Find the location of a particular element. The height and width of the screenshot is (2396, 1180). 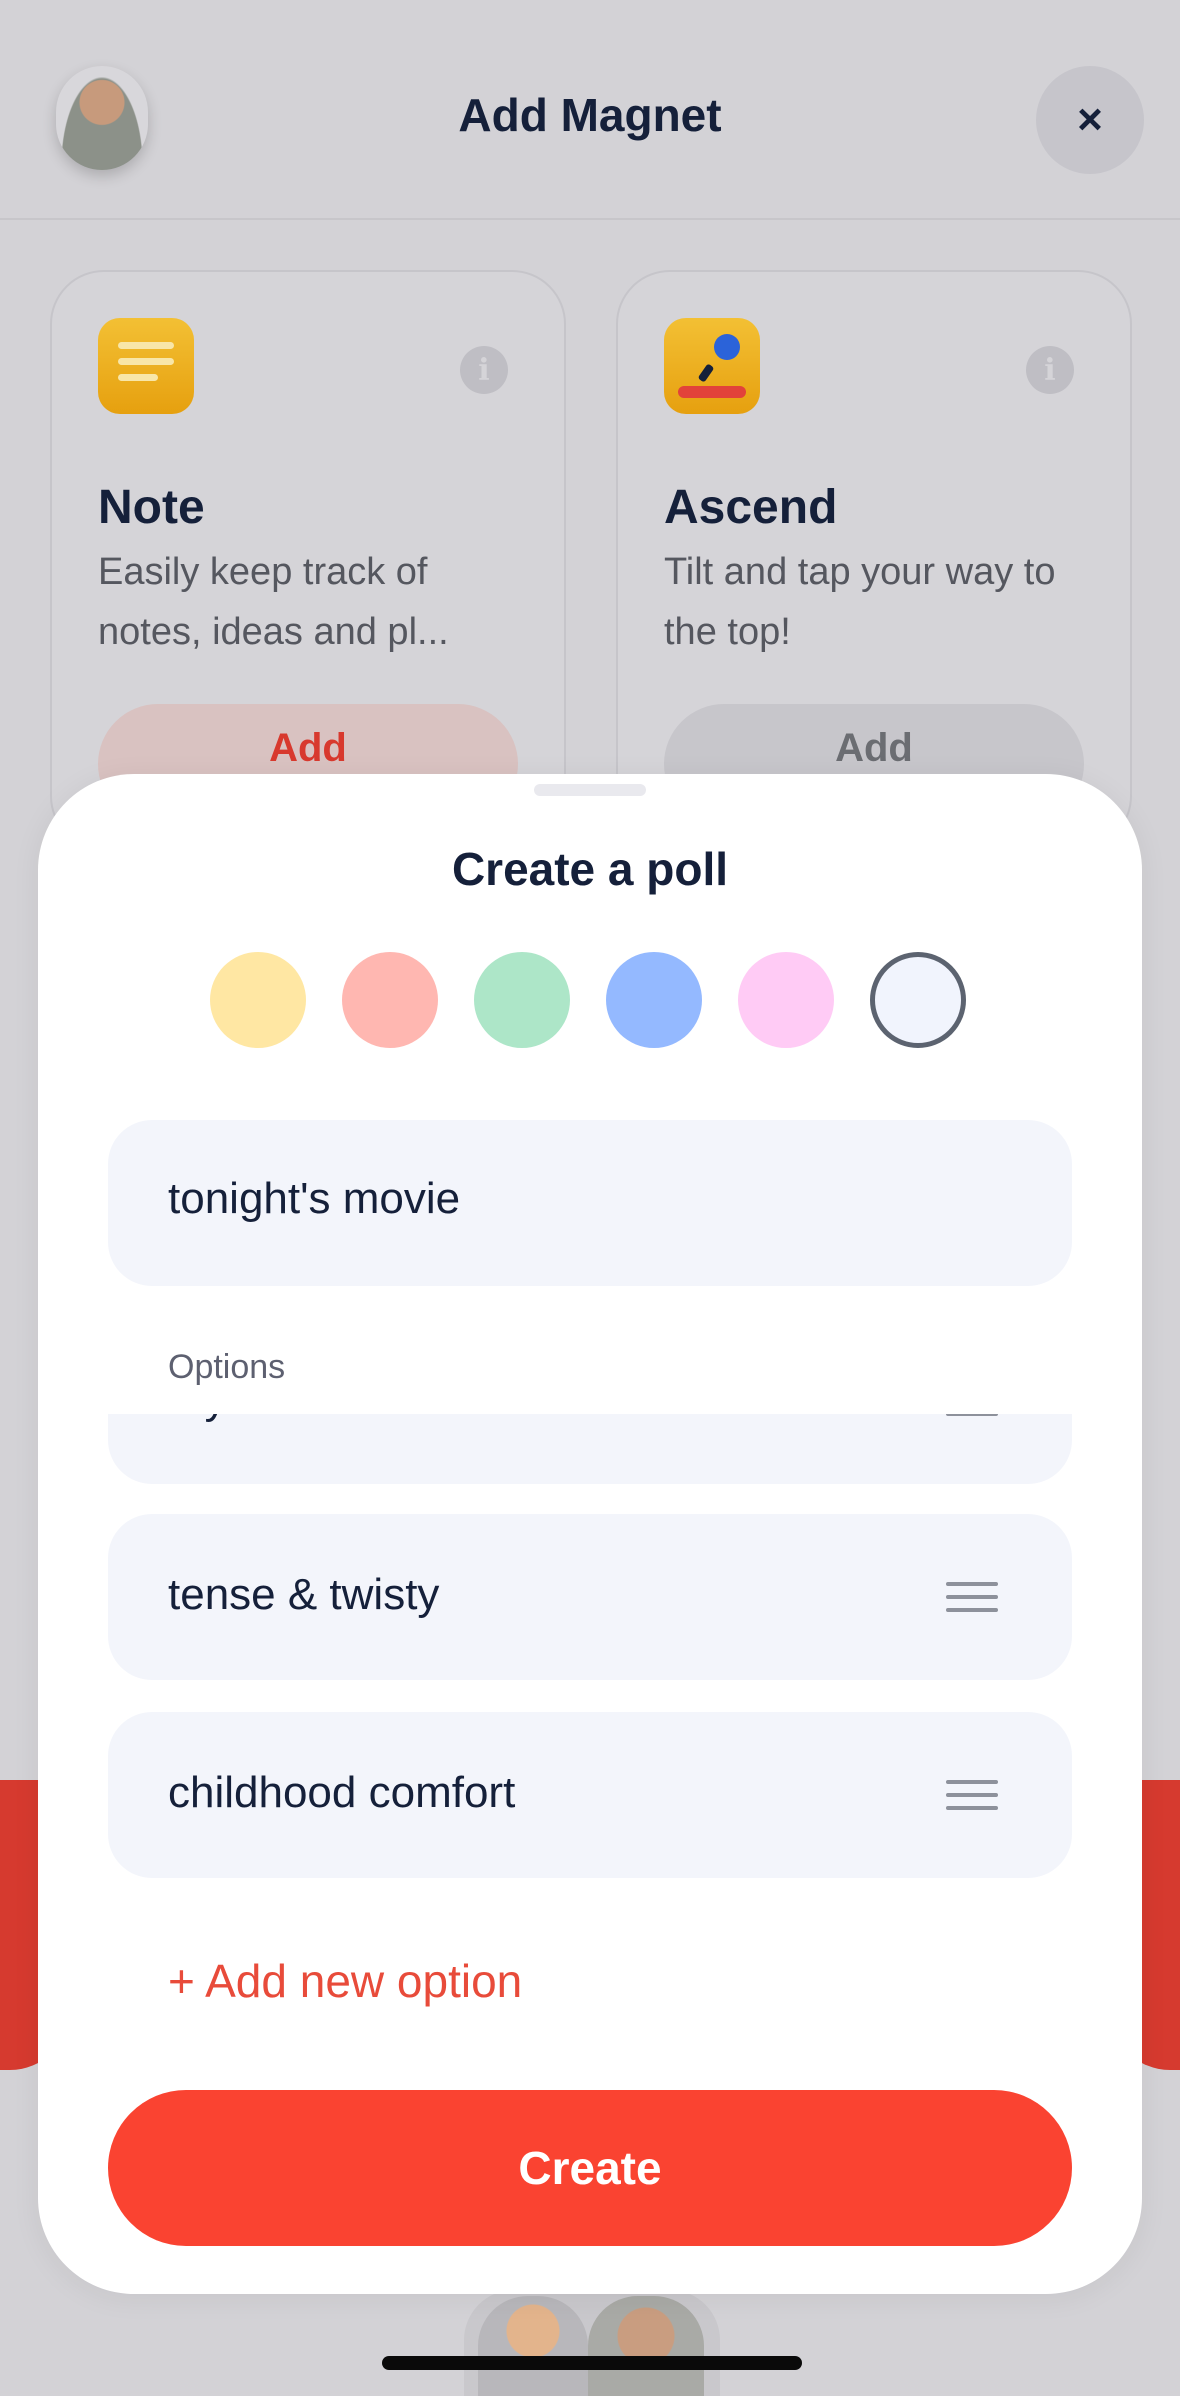

member-avatars is located at coordinates (592, 2343).